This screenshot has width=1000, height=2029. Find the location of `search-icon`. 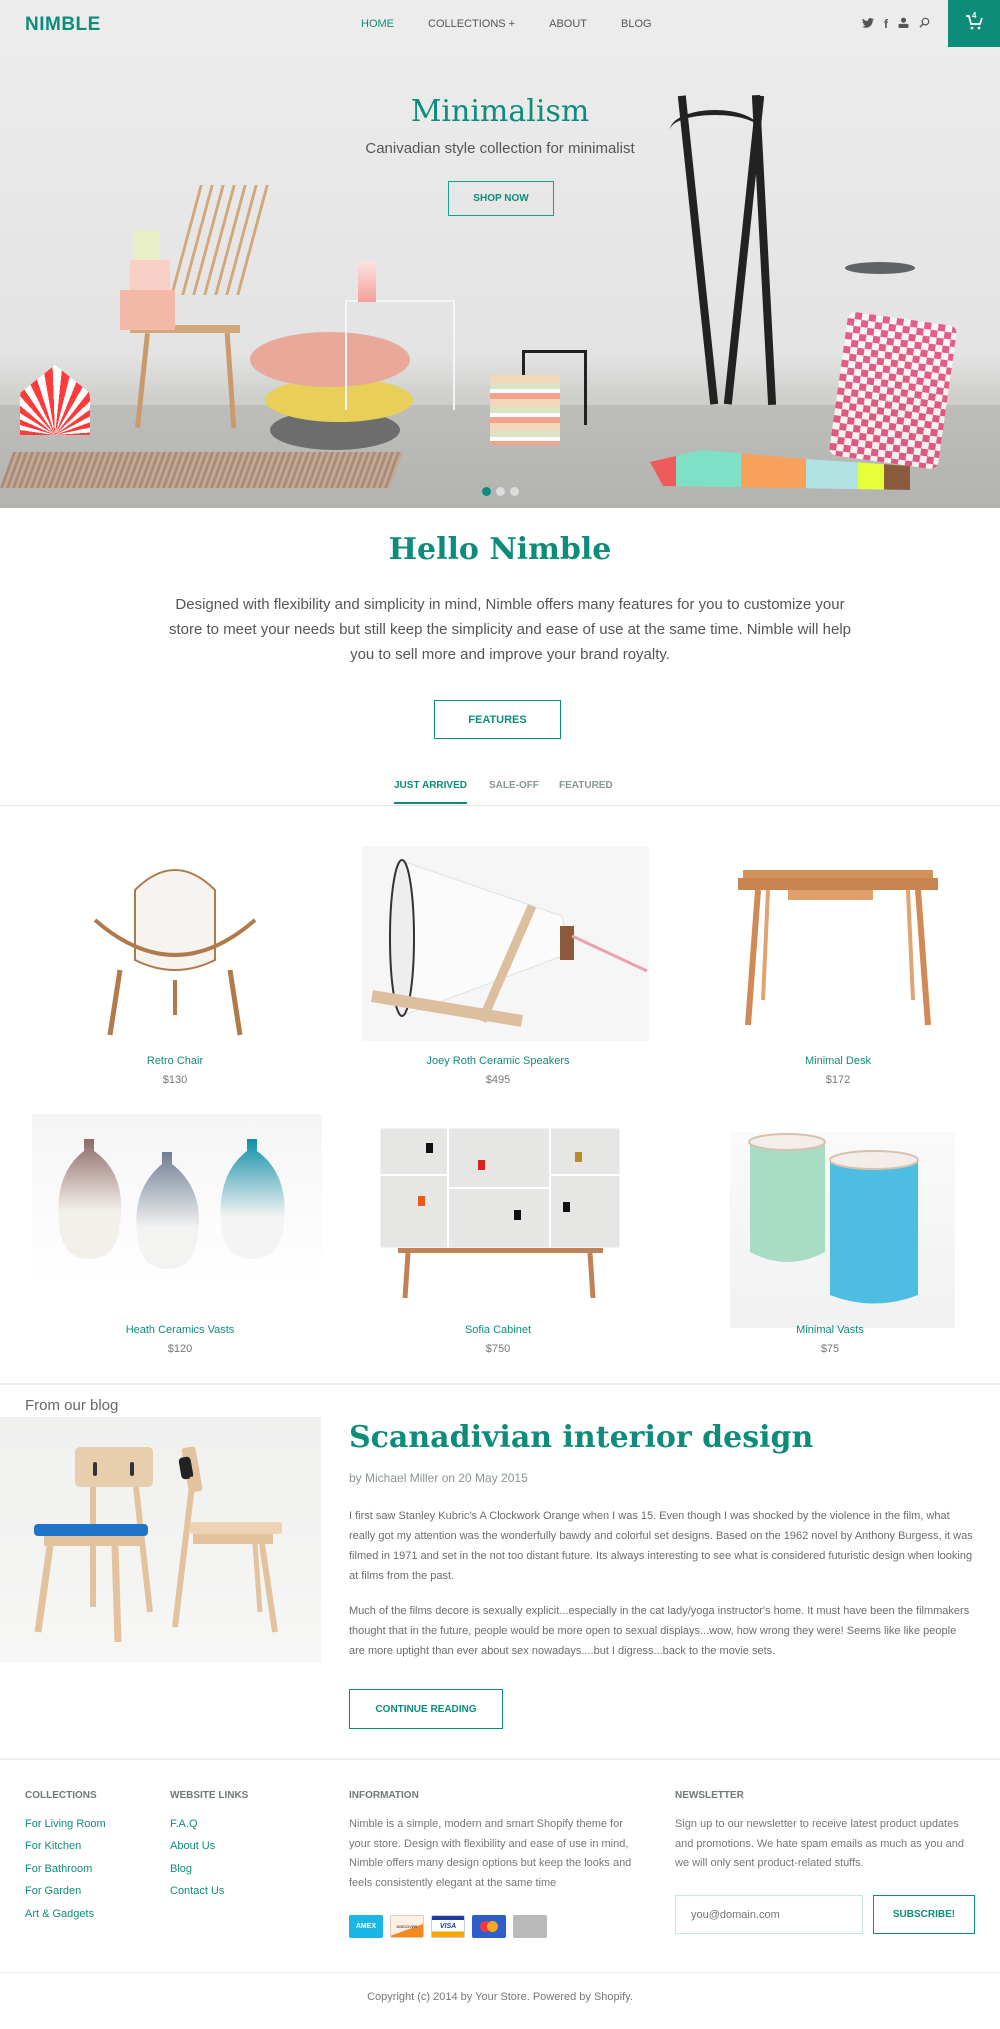

search-icon is located at coordinates (924, 24).